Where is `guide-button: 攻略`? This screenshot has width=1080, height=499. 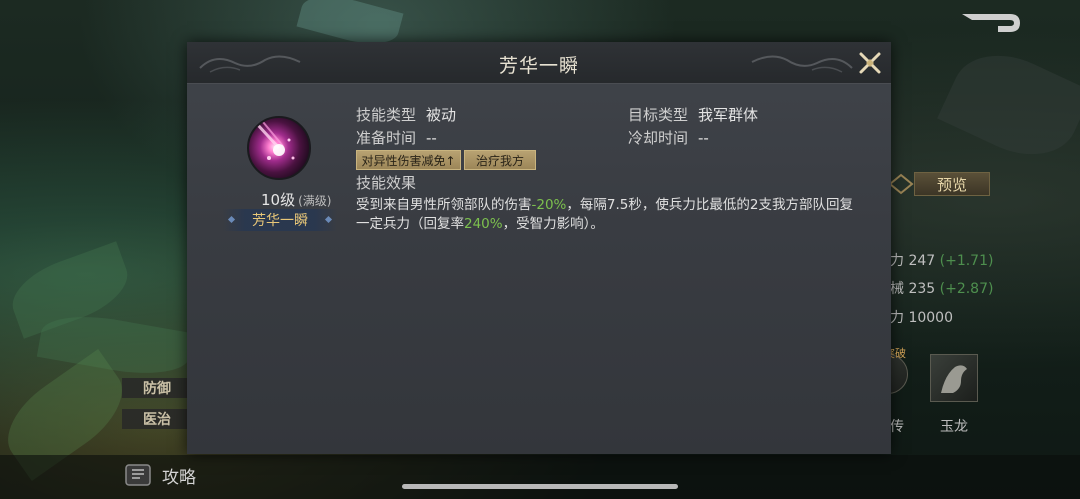 guide-button: 攻略 is located at coordinates (160, 475).